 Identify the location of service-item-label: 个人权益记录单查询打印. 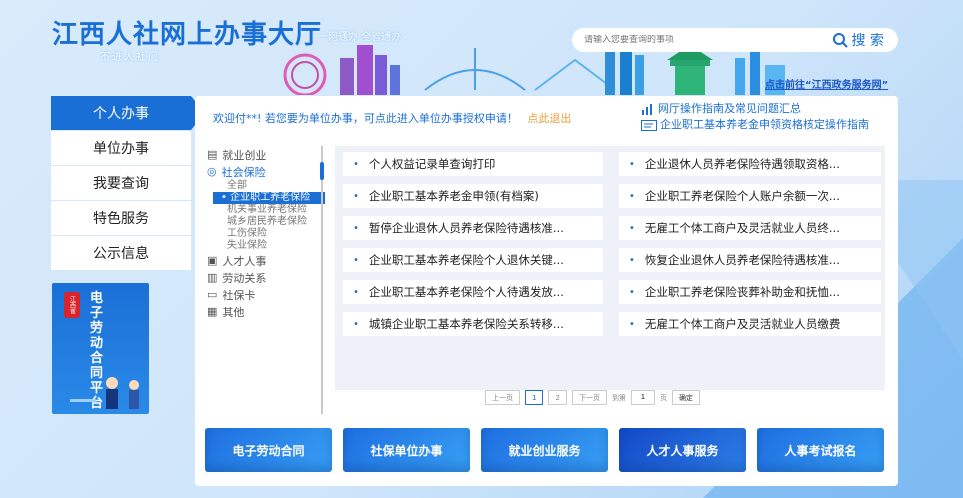
(432, 164).